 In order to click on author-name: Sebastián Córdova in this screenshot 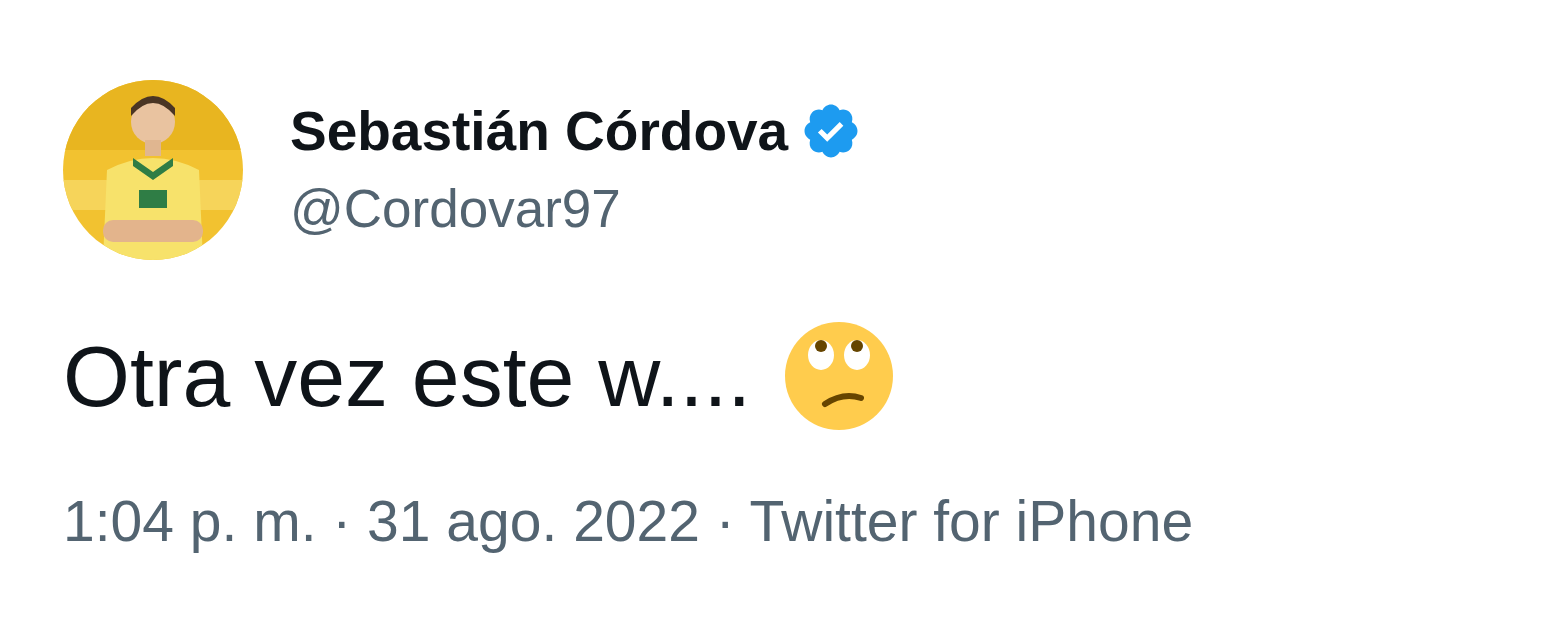, I will do `click(539, 131)`.